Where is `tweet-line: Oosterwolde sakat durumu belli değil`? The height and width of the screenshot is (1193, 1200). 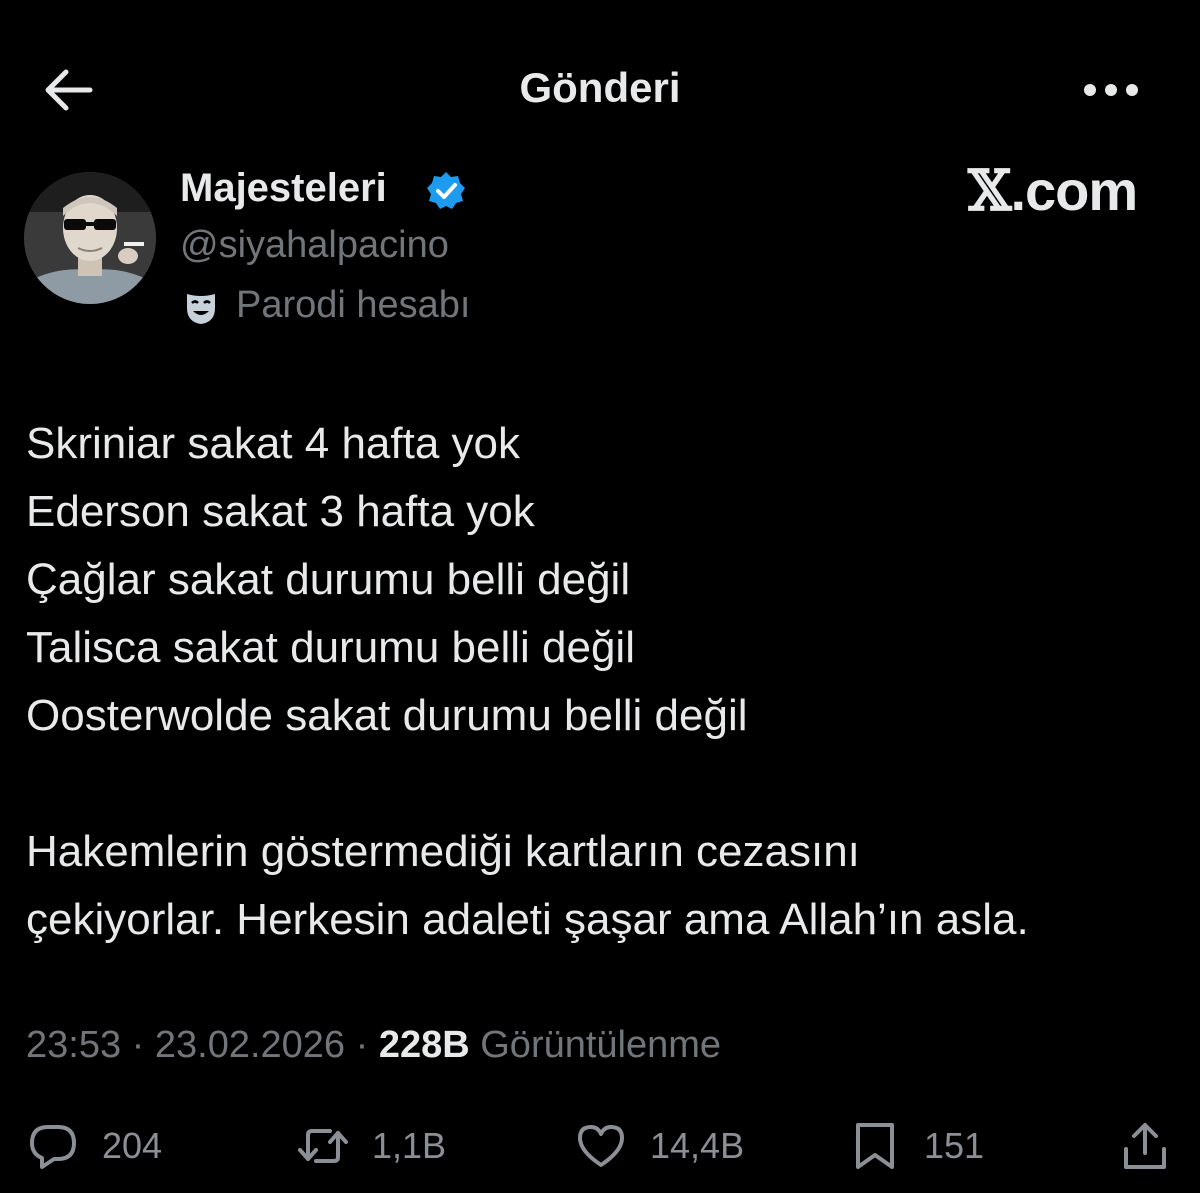 tweet-line: Oosterwolde sakat durumu belli değil is located at coordinates (387, 715).